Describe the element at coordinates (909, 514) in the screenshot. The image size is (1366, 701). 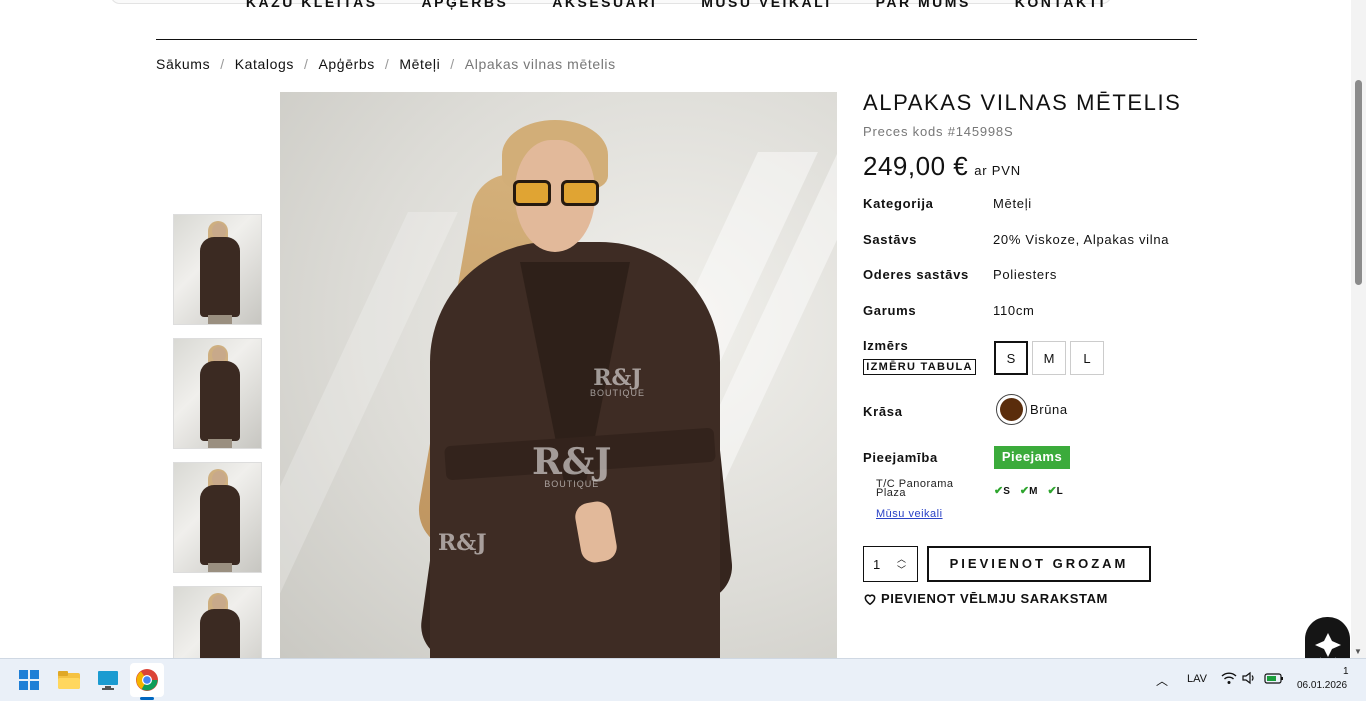
I see `our-stores-link: Mūsu veikali` at that location.